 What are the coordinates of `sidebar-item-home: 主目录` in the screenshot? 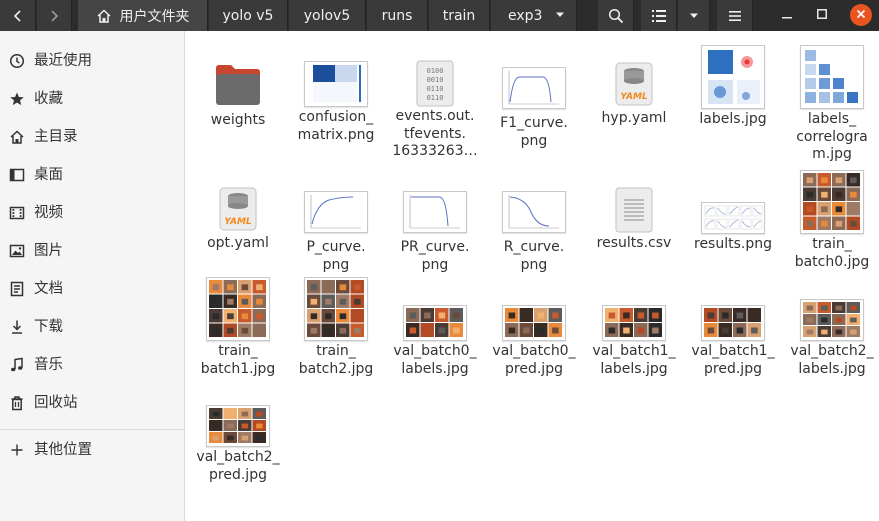 It's located at (92, 137).